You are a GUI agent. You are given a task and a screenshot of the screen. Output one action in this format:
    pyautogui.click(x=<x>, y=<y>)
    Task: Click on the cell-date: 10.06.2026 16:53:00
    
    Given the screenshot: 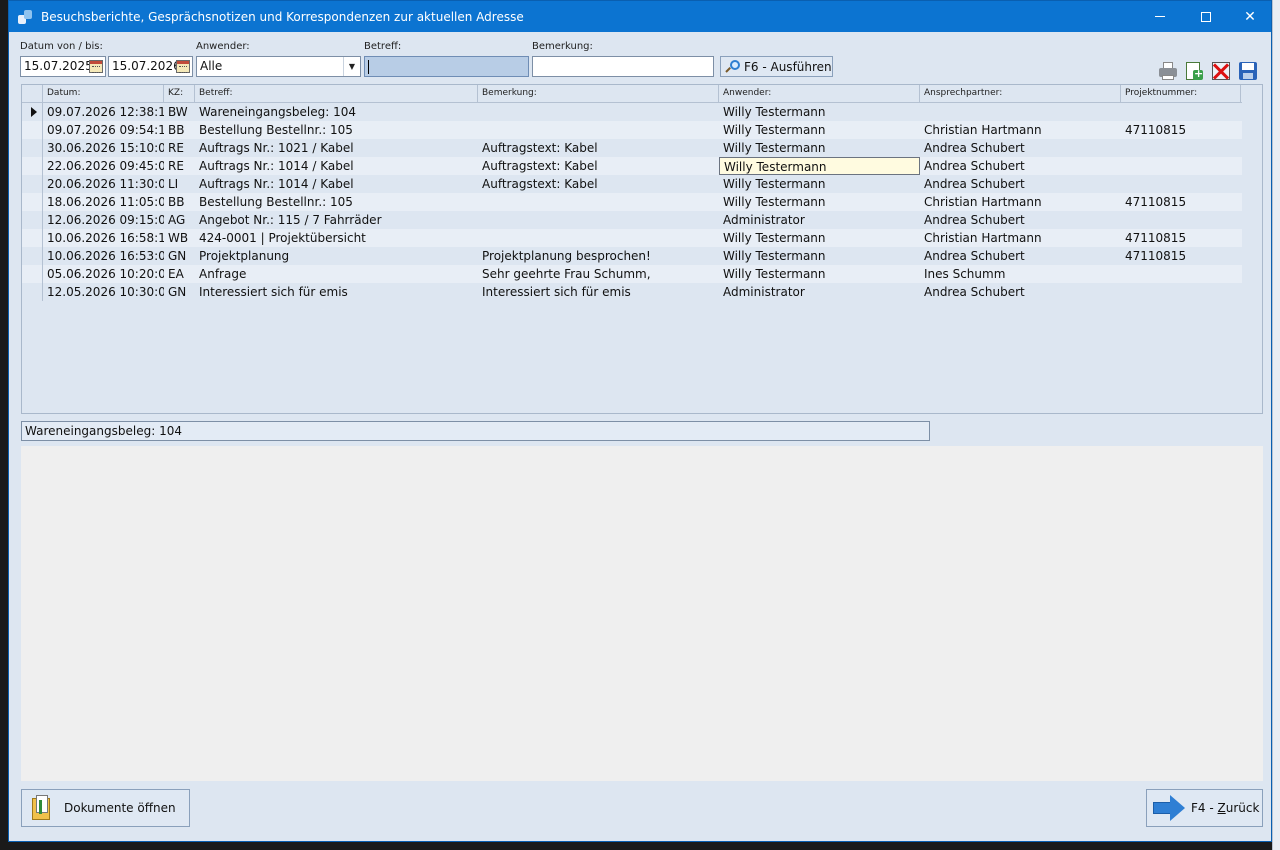 What is the action you would take?
    pyautogui.click(x=103, y=256)
    